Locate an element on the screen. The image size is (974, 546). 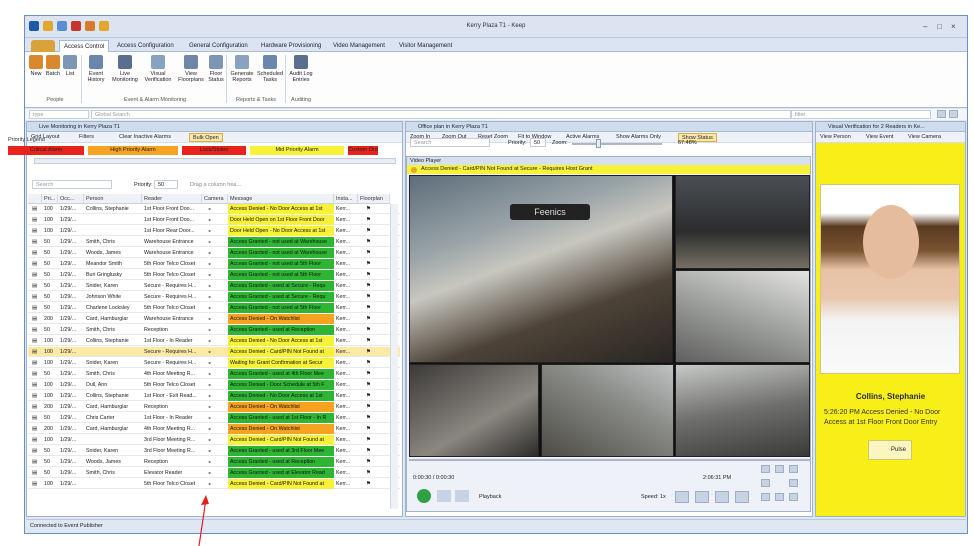
ptz-up-right-icon is located at coordinates (793, 469).